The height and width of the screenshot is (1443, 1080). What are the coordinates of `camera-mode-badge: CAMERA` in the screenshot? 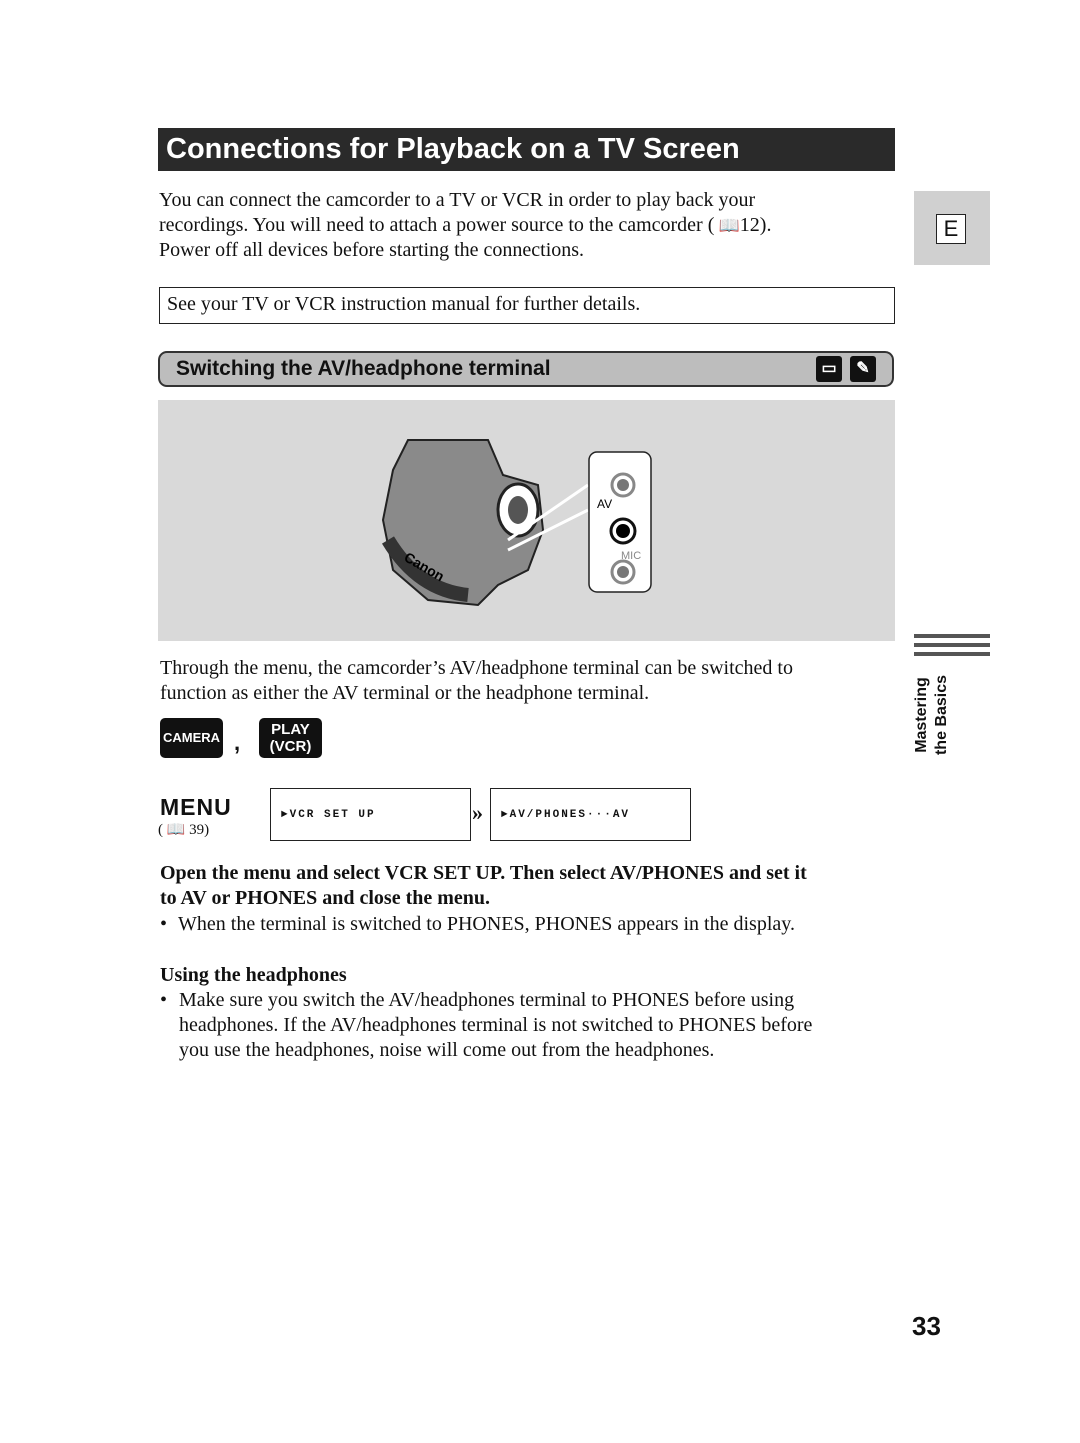 It's located at (191, 738).